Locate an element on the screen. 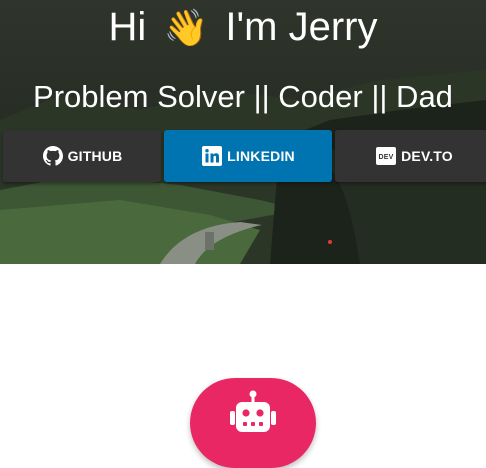 The height and width of the screenshot is (468, 486). devto-button: DEV DEV.TO is located at coordinates (410, 156).